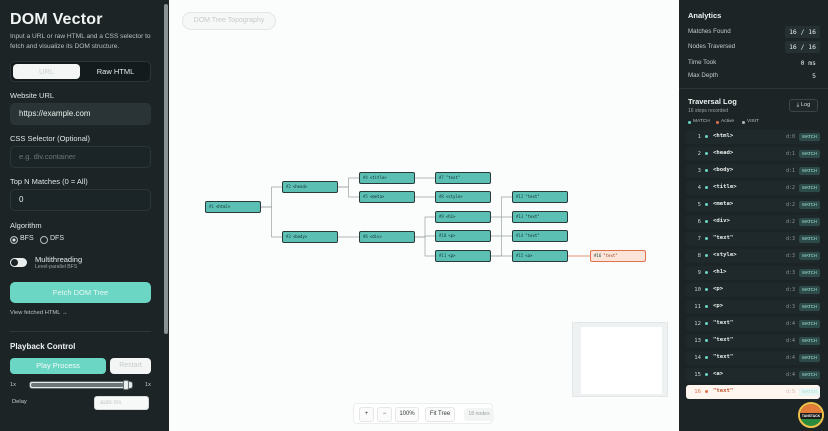 Image resolution: width=828 pixels, height=431 pixels. What do you see at coordinates (22, 239) in the screenshot?
I see `algorithm-bfs-radio: BFS` at bounding box center [22, 239].